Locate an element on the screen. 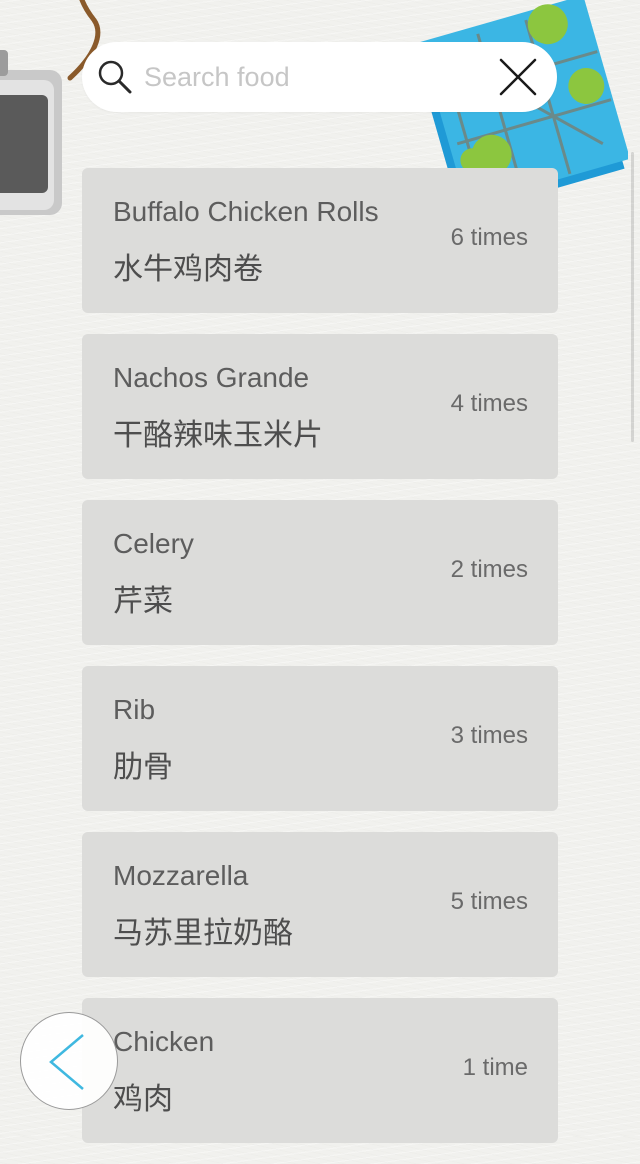 This screenshot has width=640, height=1164. food-name-chinese: 鸡肉 is located at coordinates (143, 1099).